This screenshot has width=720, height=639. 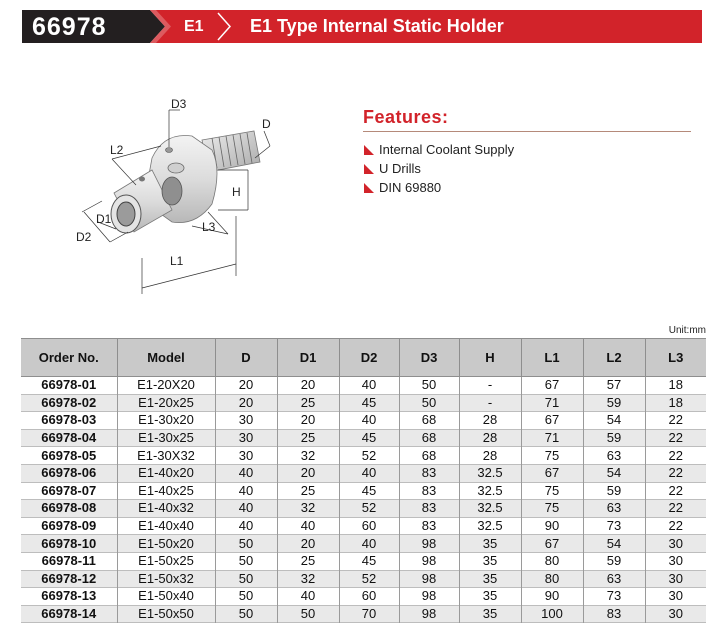 I want to click on cell-order-no: 66978-04, so click(x=69, y=438).